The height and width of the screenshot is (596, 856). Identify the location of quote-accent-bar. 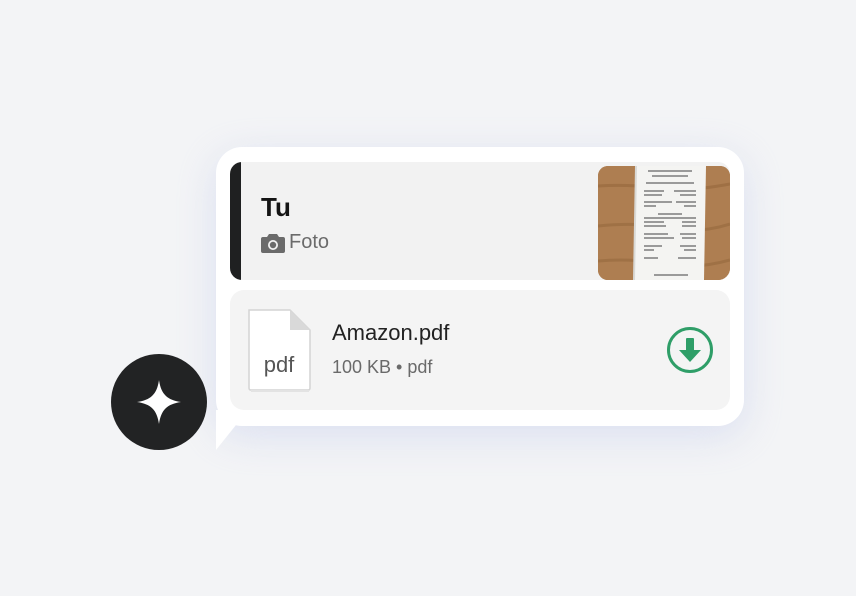
(235, 221).